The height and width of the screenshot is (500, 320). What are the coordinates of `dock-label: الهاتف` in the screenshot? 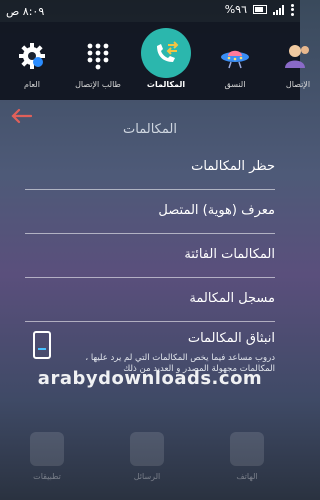 It's located at (247, 476).